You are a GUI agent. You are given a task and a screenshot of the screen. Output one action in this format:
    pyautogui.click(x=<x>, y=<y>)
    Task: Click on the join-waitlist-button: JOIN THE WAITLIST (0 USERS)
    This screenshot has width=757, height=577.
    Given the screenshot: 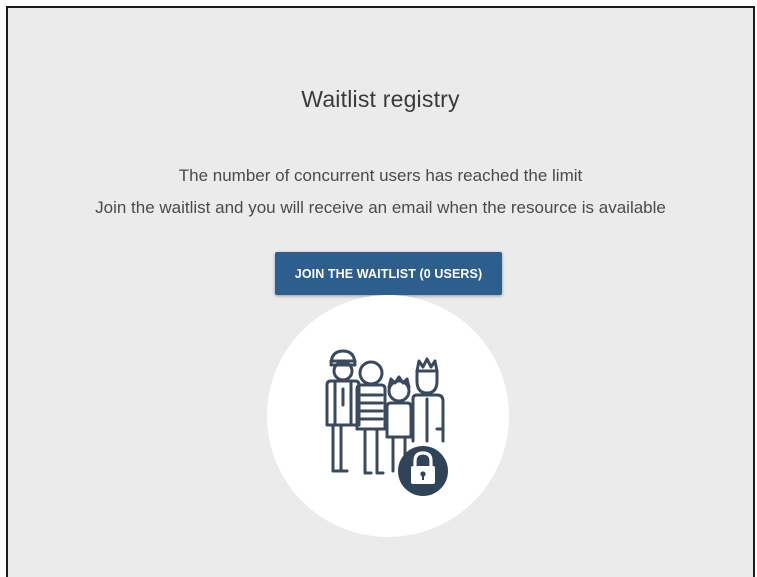 What is the action you would take?
    pyautogui.click(x=388, y=273)
    